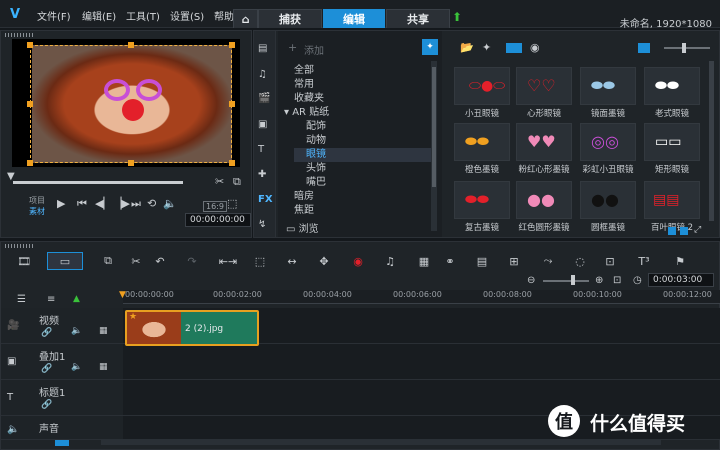 Image resolution: width=720 pixels, height=450 pixels. What do you see at coordinates (599, 280) in the screenshot?
I see `zoom-in-icon: ⊕` at bounding box center [599, 280].